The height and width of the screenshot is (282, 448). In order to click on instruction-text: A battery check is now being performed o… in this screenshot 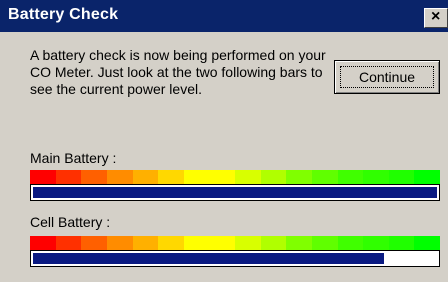, I will do `click(178, 72)`.